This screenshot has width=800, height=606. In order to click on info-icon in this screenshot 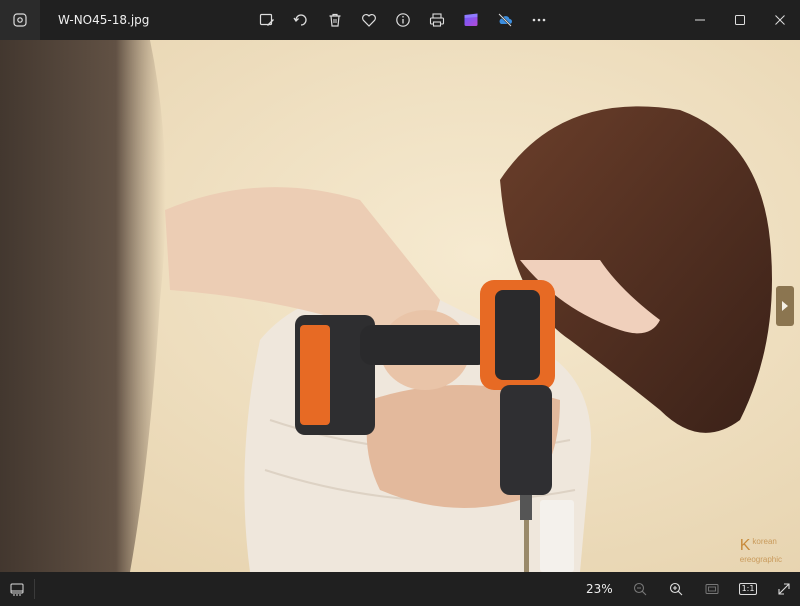, I will do `click(403, 20)`.